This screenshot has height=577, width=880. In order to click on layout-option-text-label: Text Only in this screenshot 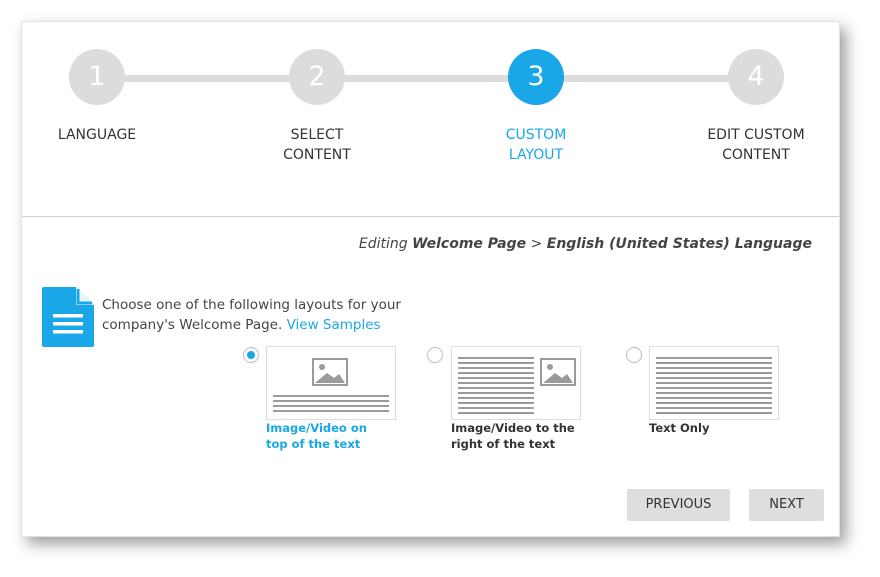, I will do `click(719, 428)`.